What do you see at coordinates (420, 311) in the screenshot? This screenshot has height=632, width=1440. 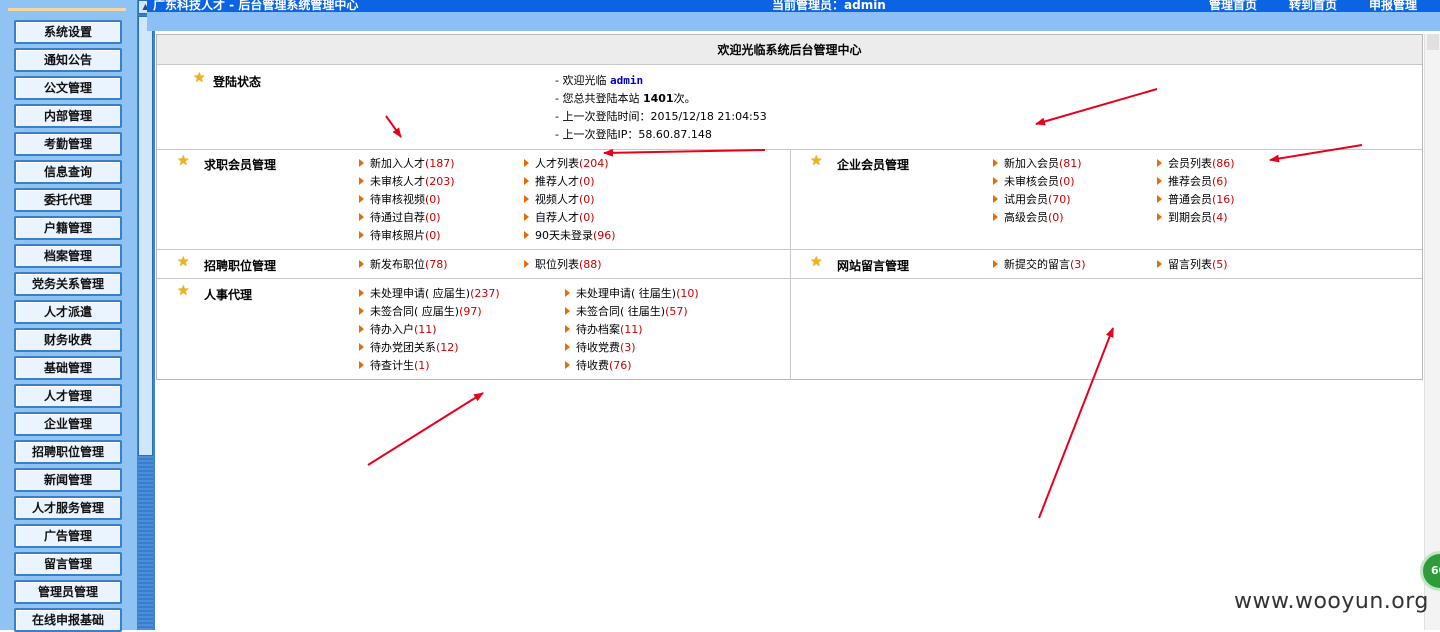 I see `personnel-link: 未签合同( 应届生)(97)` at bounding box center [420, 311].